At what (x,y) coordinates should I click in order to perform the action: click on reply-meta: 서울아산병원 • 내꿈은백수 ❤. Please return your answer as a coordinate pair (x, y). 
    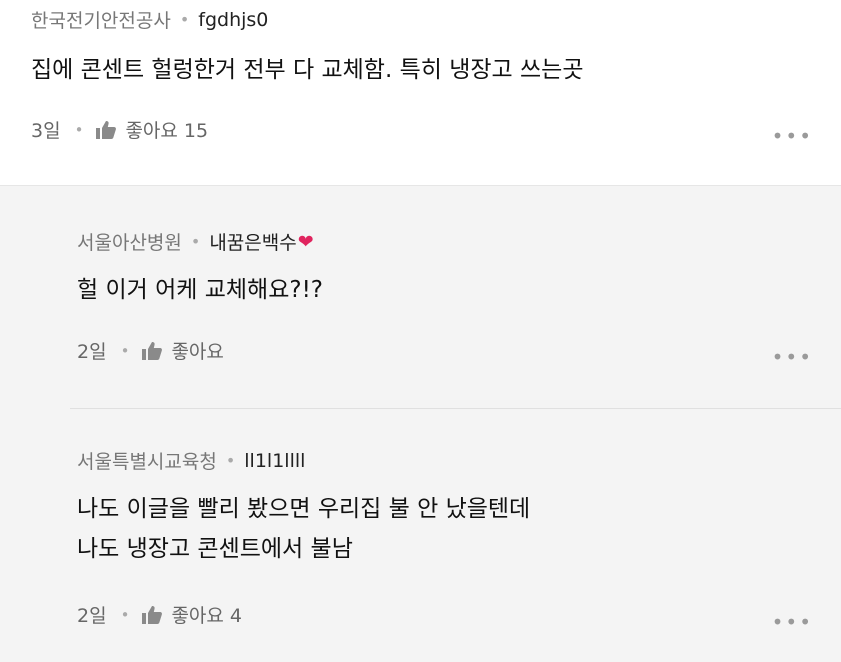
    Looking at the image, I should click on (195, 241).